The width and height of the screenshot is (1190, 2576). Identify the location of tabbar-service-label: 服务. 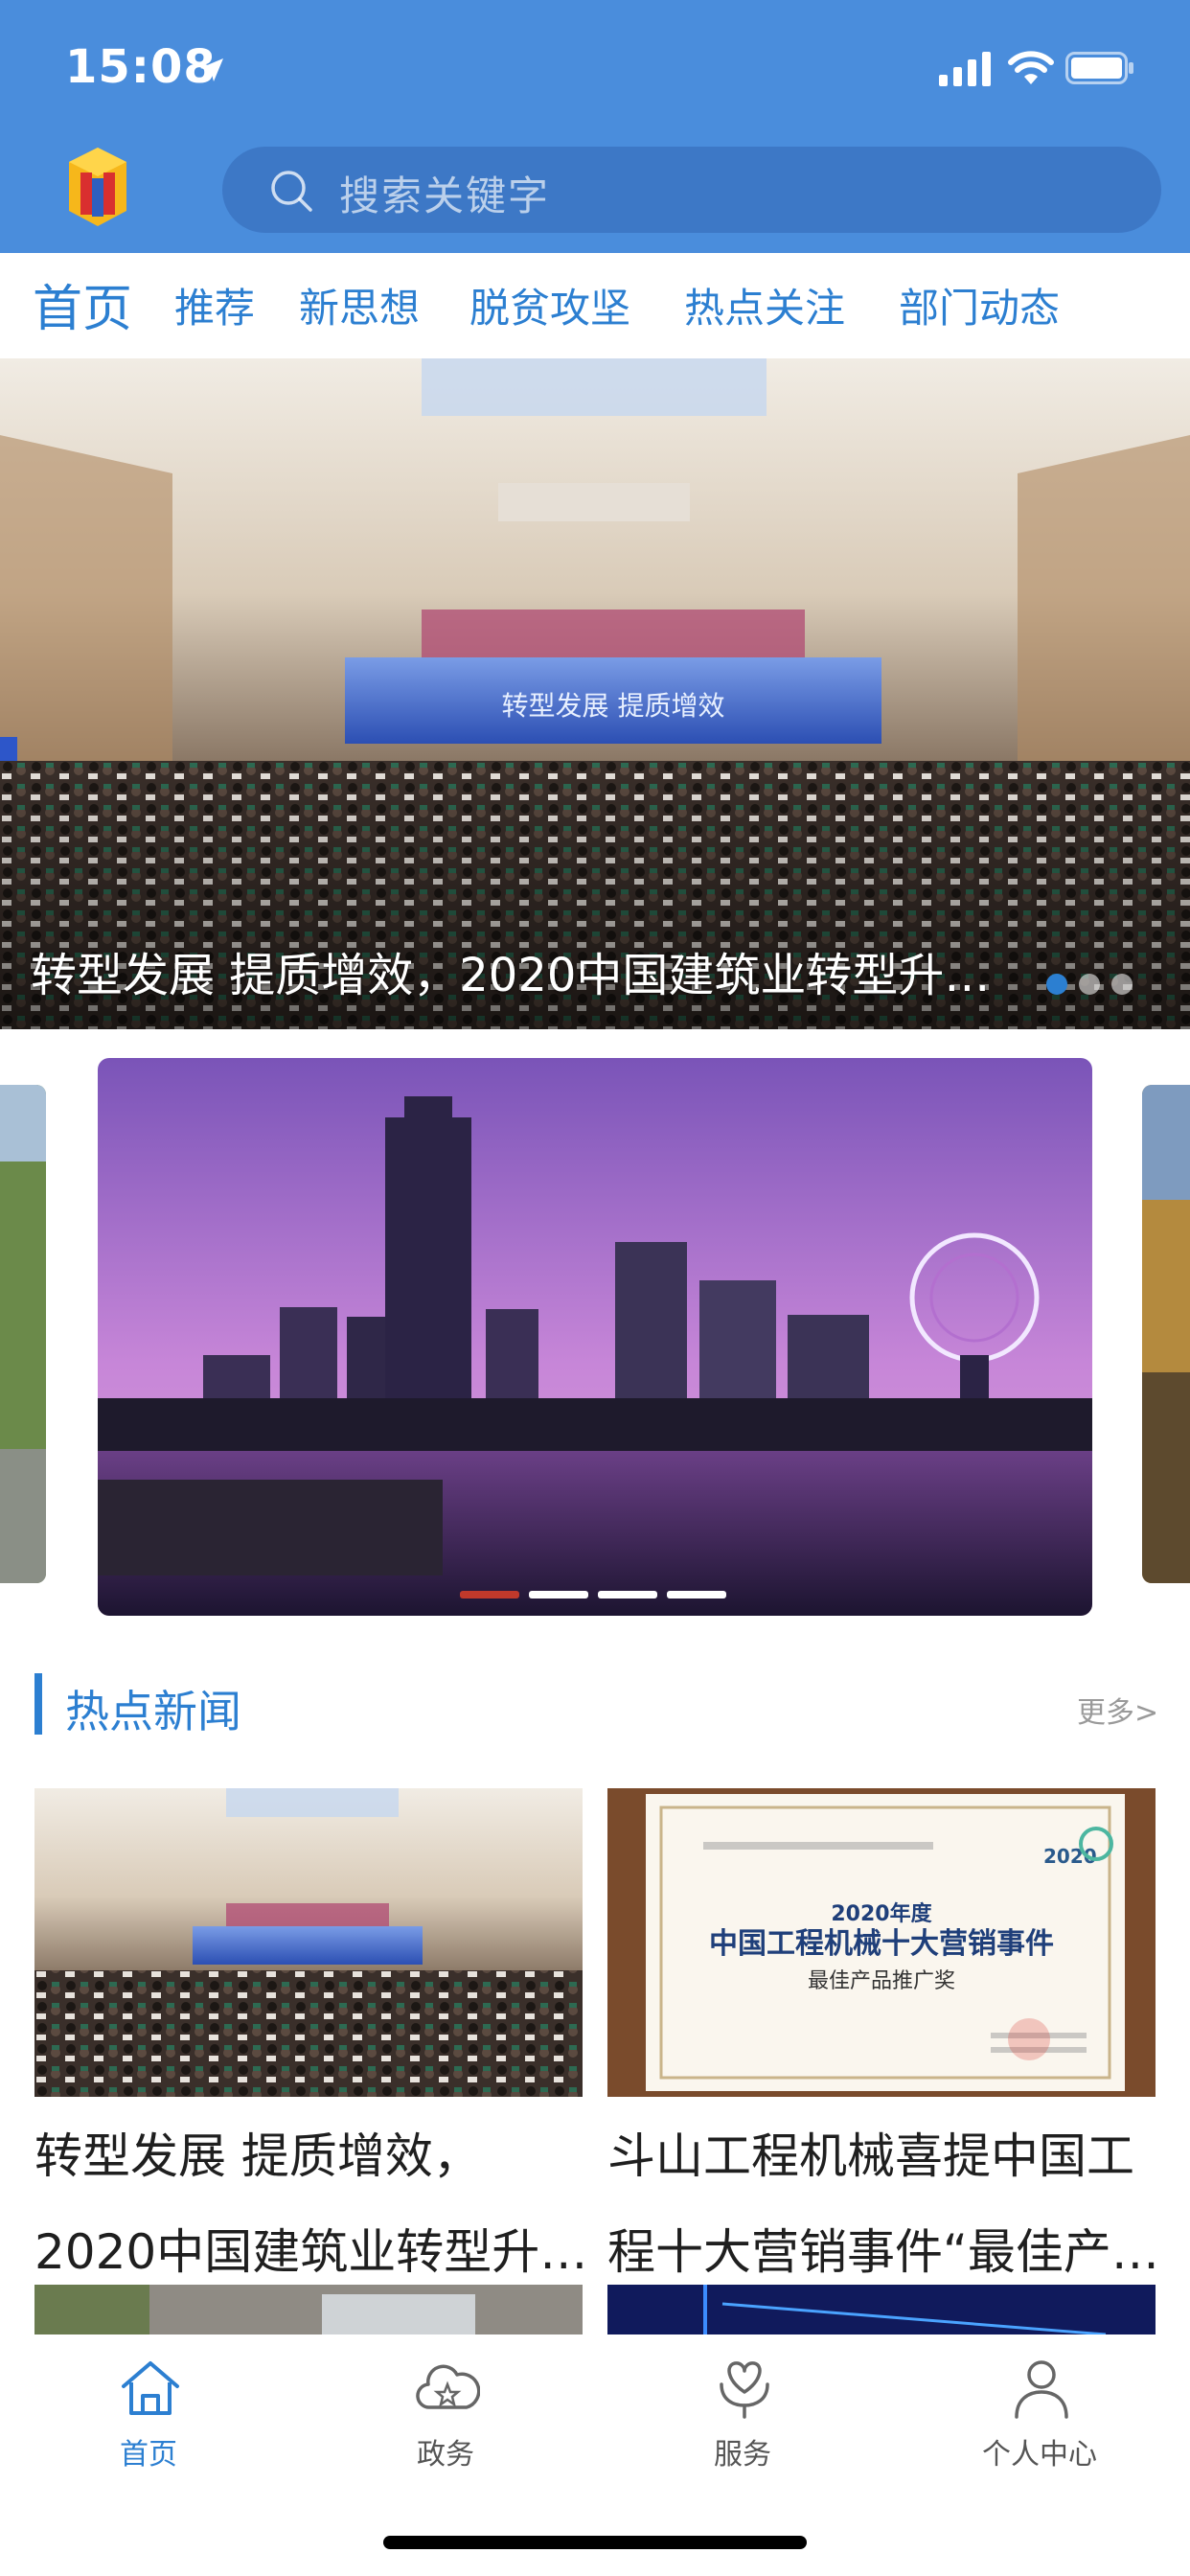
(743, 2455).